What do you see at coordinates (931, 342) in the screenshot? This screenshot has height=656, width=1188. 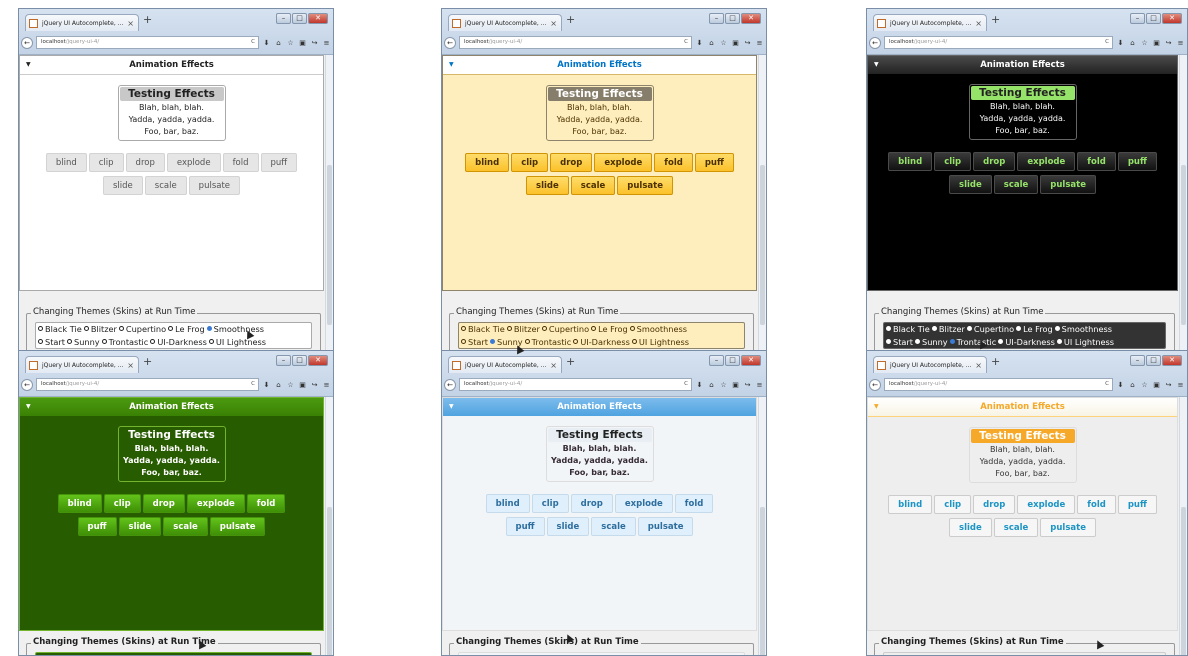 I see `theme-radio-sunny: Sunny` at bounding box center [931, 342].